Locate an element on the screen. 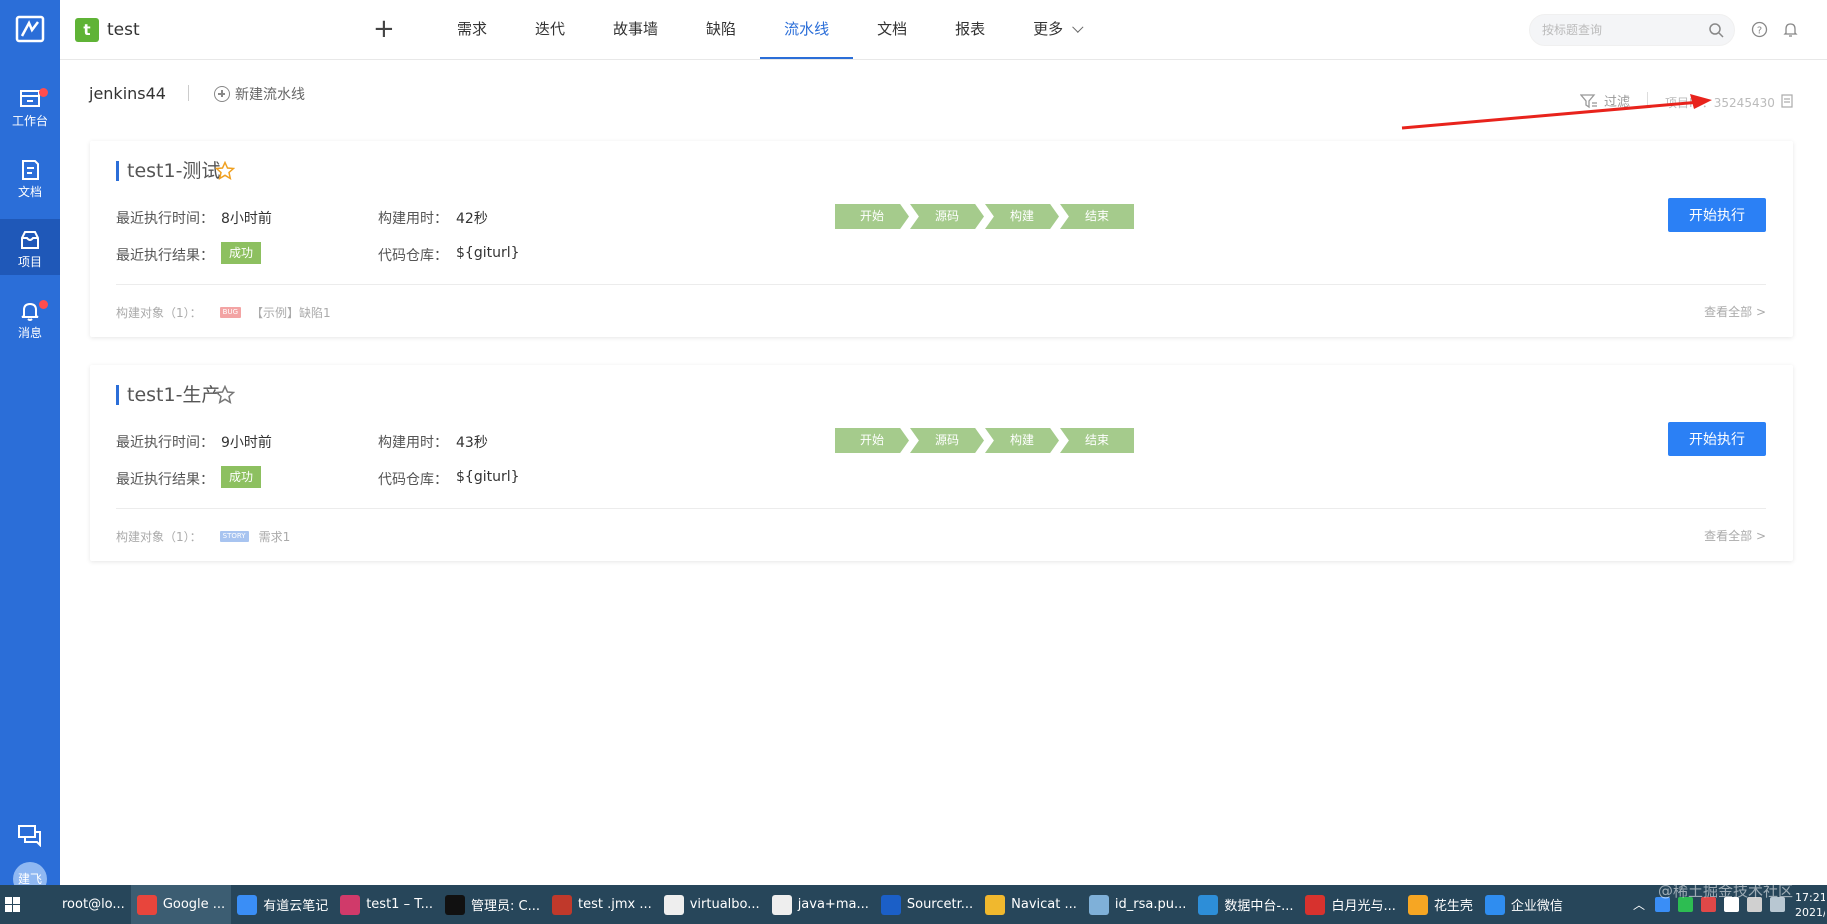 This screenshot has height=924, width=1827. sidebar-item-docs: 文档 is located at coordinates (30, 177).